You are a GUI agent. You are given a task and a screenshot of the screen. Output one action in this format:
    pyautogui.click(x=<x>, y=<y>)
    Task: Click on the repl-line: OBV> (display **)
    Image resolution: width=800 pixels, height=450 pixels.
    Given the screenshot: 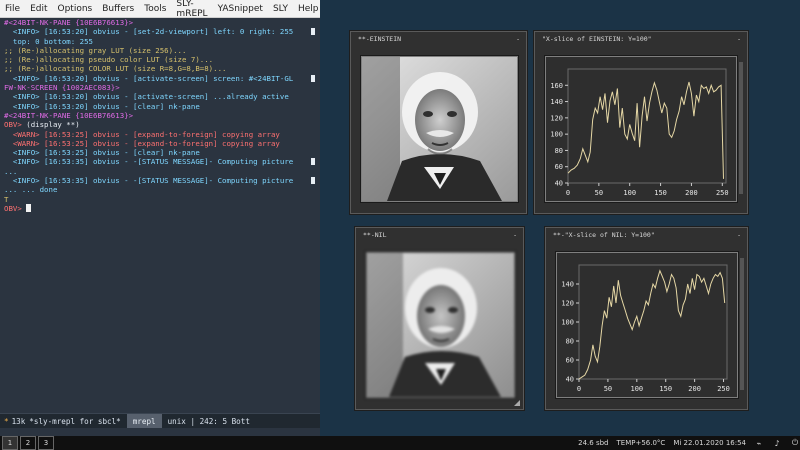 What is the action you would take?
    pyautogui.click(x=160, y=124)
    